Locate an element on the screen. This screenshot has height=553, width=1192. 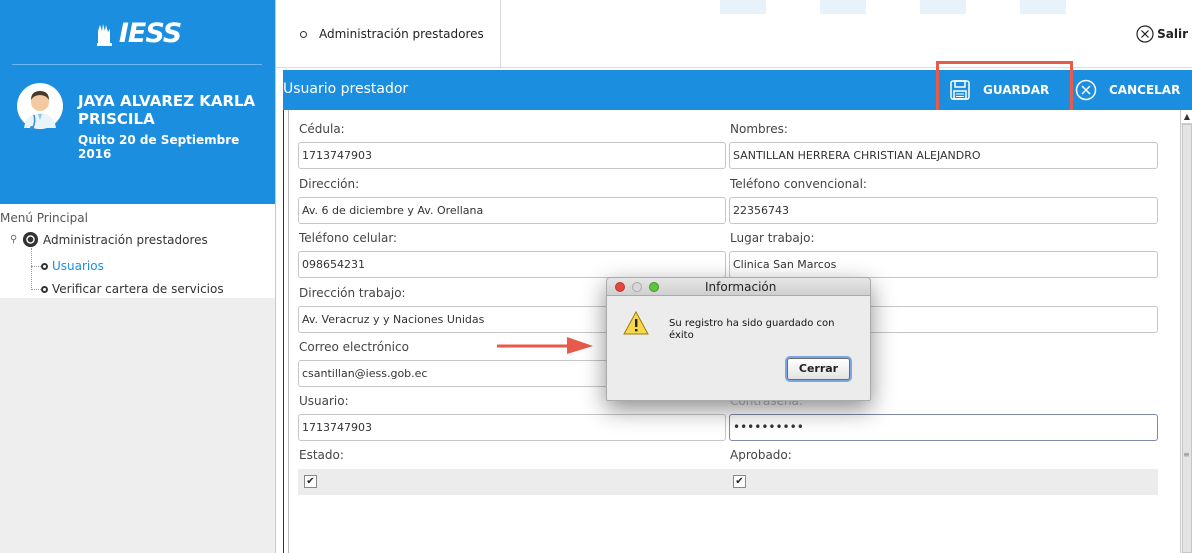
direccion-label: Dirección: is located at coordinates (329, 184).